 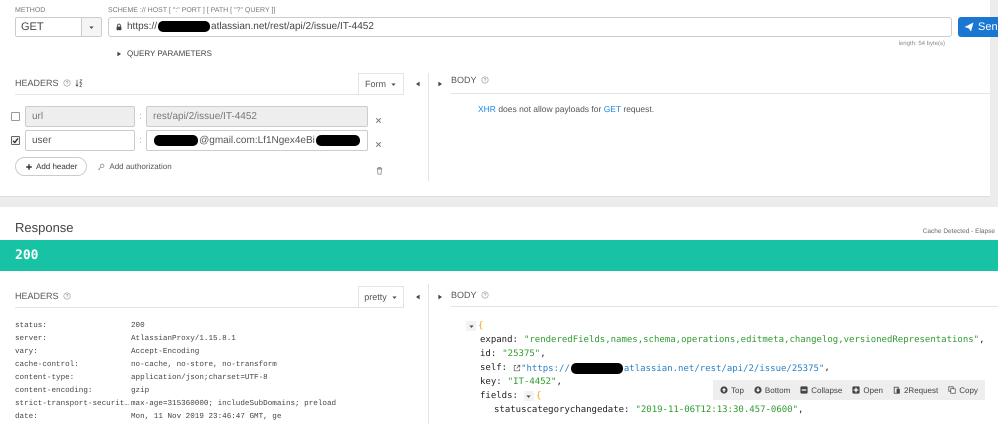 What do you see at coordinates (119, 27) in the screenshot?
I see `lock-icon` at bounding box center [119, 27].